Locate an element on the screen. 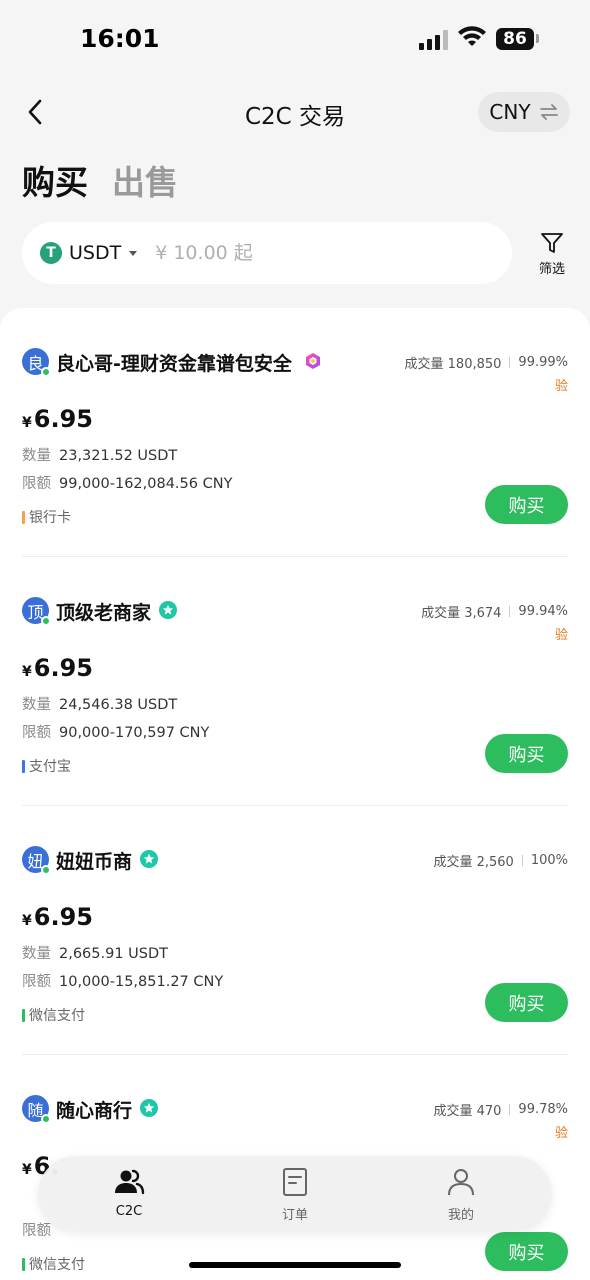  completion-rate: 99.78% is located at coordinates (543, 1109).